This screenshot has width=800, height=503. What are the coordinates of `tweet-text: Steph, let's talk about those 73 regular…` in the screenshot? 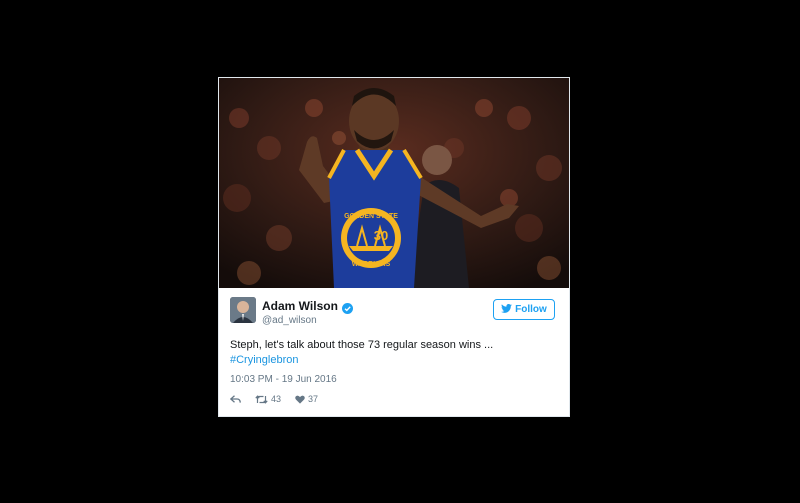 It's located at (361, 353).